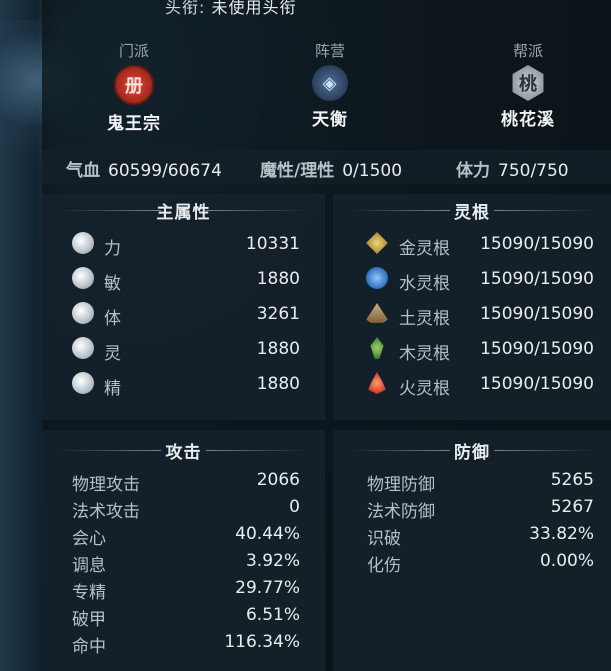 The width and height of the screenshot is (611, 671). Describe the element at coordinates (372, 171) in the screenshot. I see `mana-value: 0/1500` at that location.